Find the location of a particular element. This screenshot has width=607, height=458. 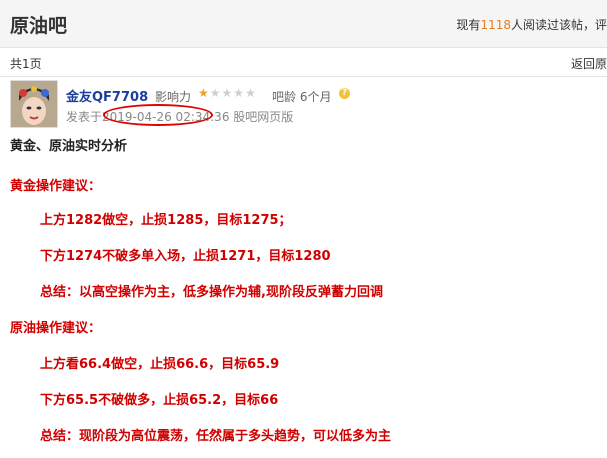

star-filled-icon: ★ is located at coordinates (204, 93).